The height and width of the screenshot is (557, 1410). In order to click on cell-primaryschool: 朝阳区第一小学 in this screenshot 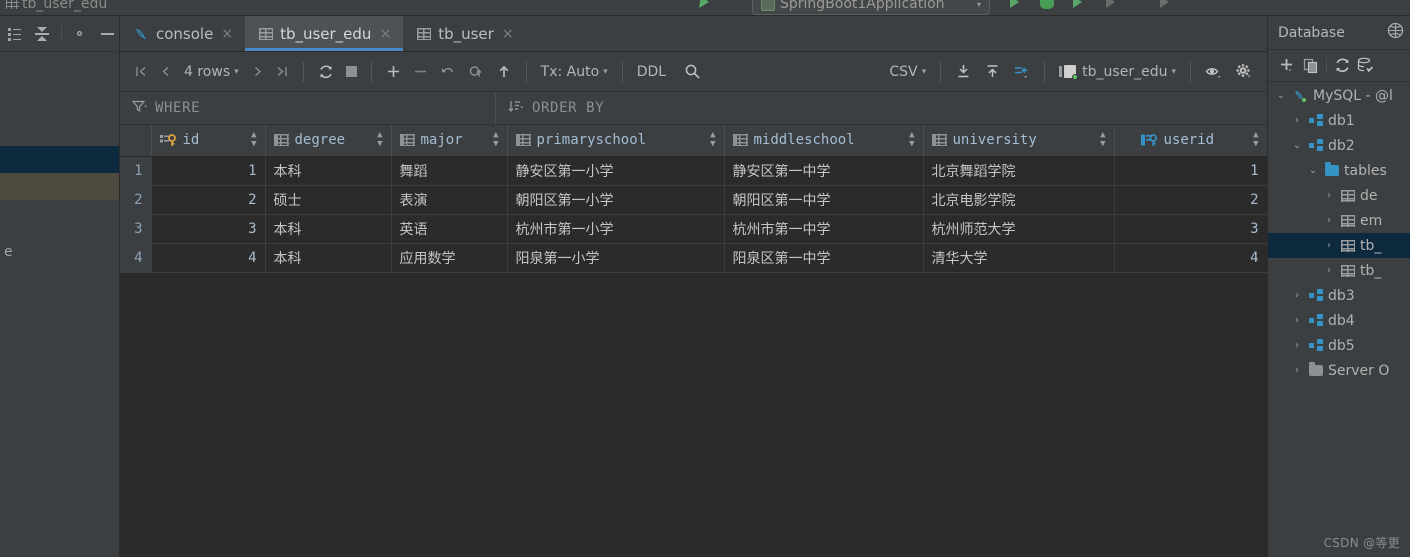, I will do `click(616, 200)`.